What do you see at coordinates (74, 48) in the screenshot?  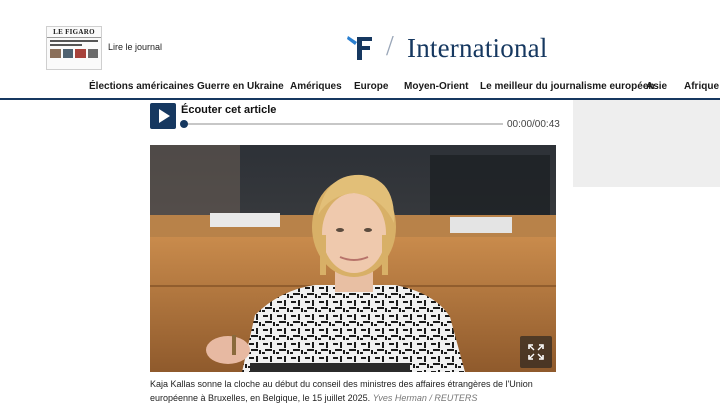 I see `journal-thumbnail: LE FIGARO` at bounding box center [74, 48].